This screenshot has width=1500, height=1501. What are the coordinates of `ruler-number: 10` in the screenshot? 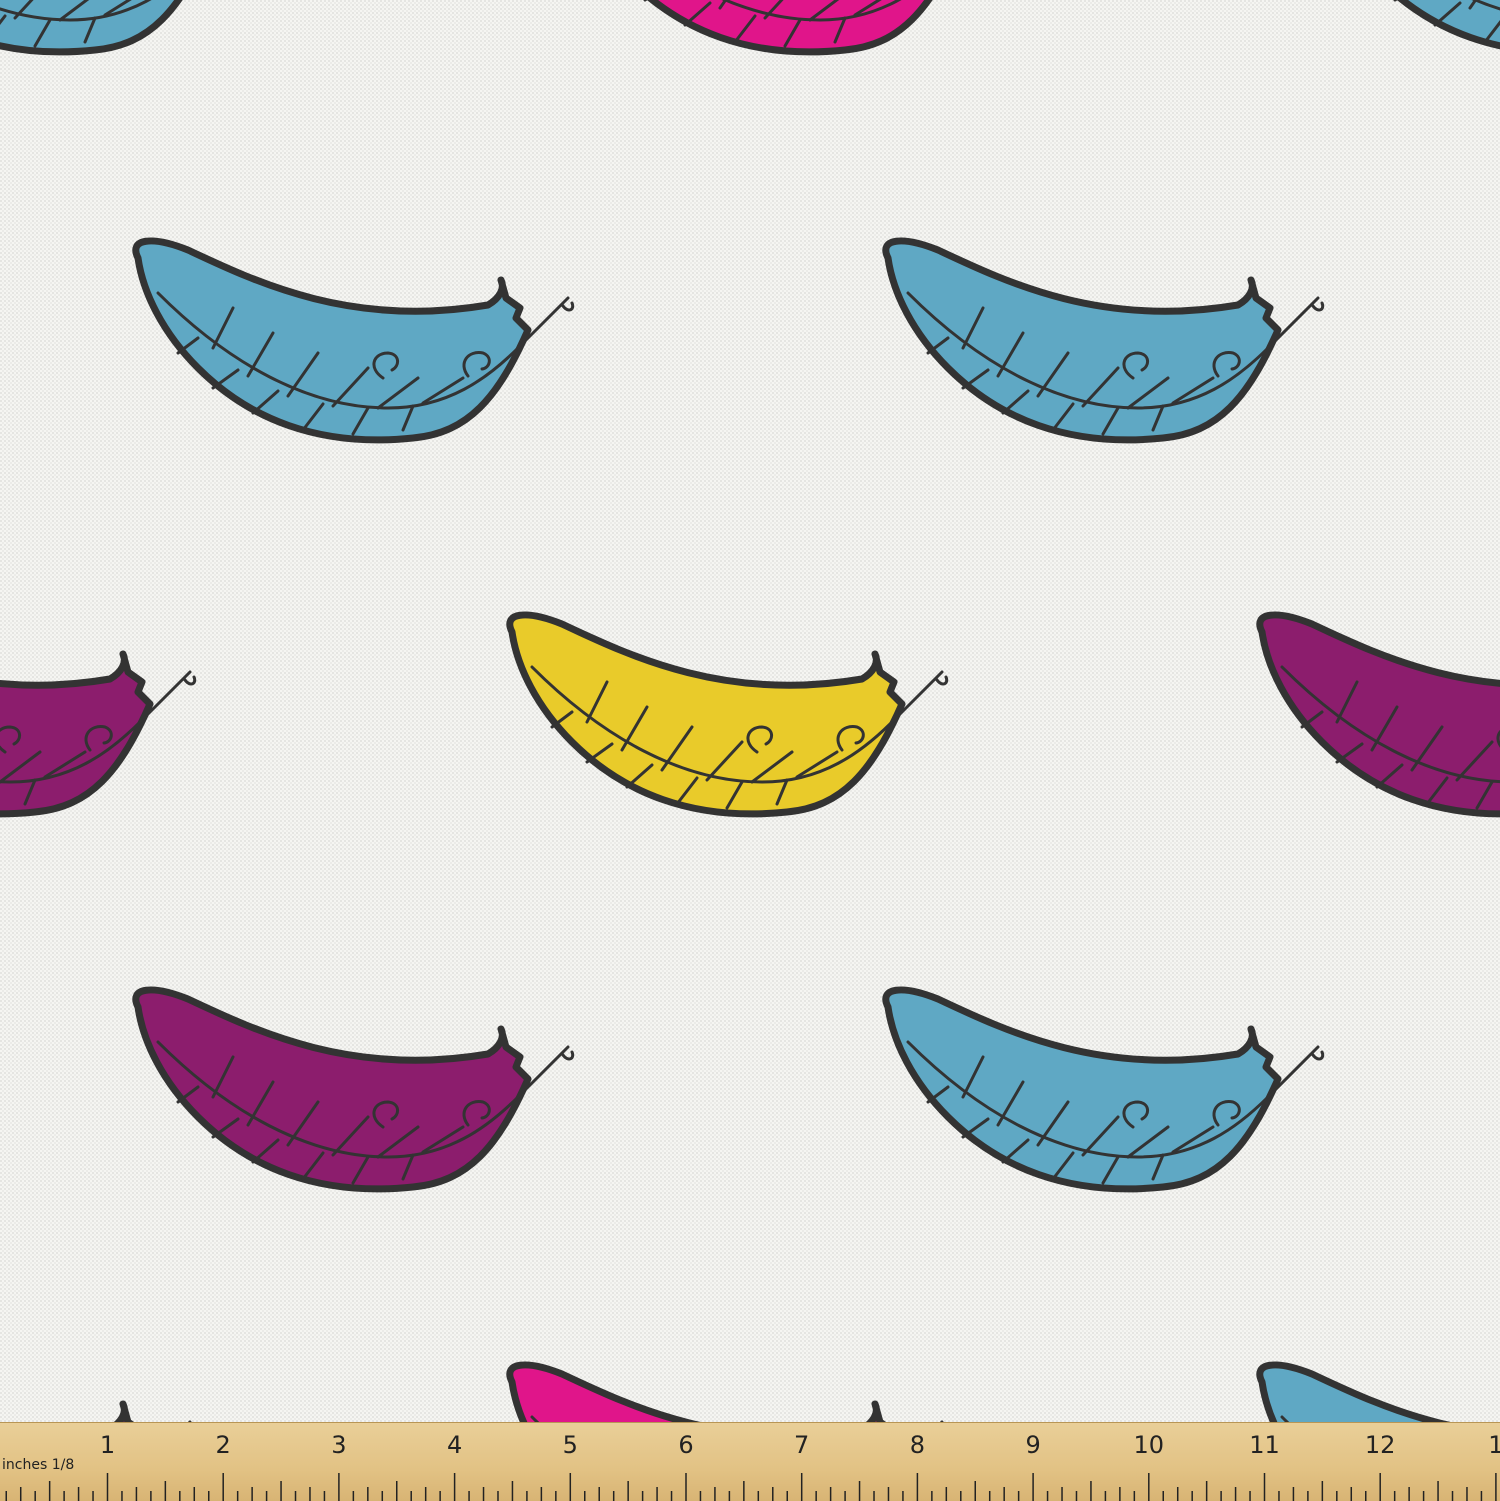 It's located at (1149, 1445).